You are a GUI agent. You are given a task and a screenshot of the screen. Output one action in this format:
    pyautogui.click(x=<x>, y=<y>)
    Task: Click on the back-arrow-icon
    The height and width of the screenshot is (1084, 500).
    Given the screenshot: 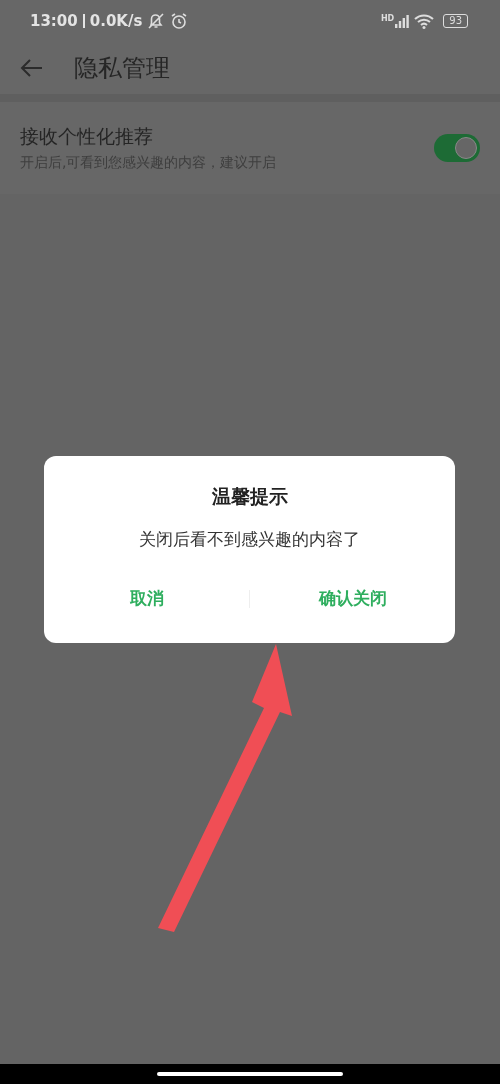 What is the action you would take?
    pyautogui.click(x=32, y=68)
    